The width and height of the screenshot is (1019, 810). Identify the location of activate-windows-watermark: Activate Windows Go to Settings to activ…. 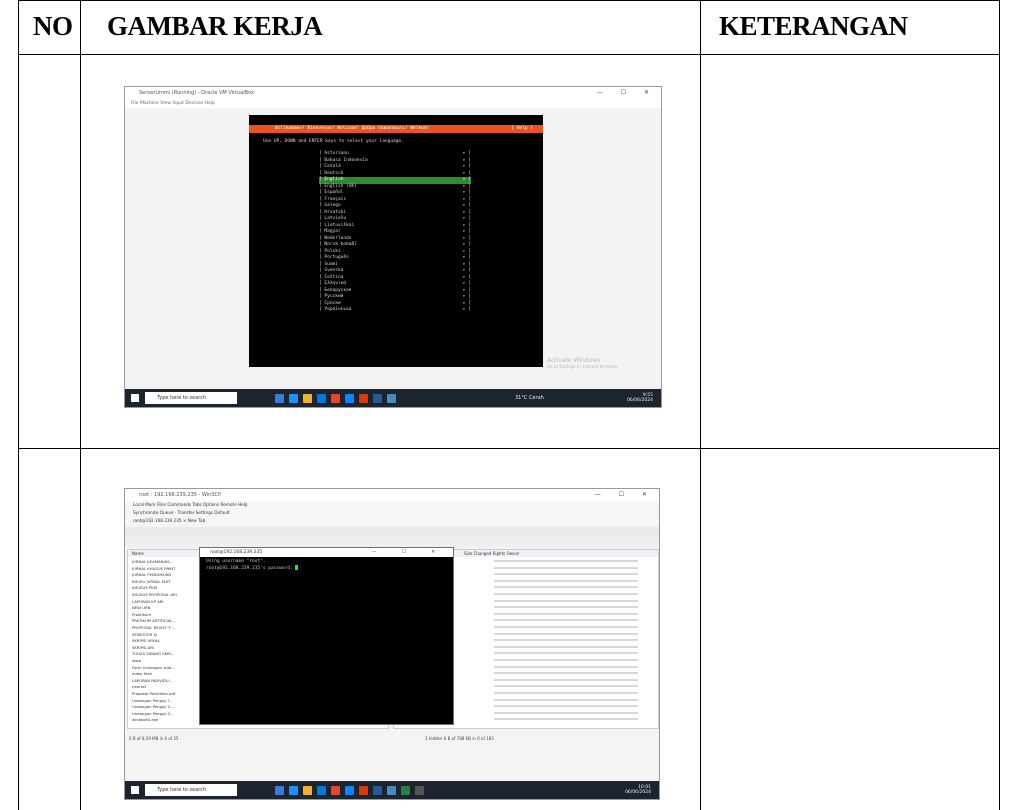
(583, 363).